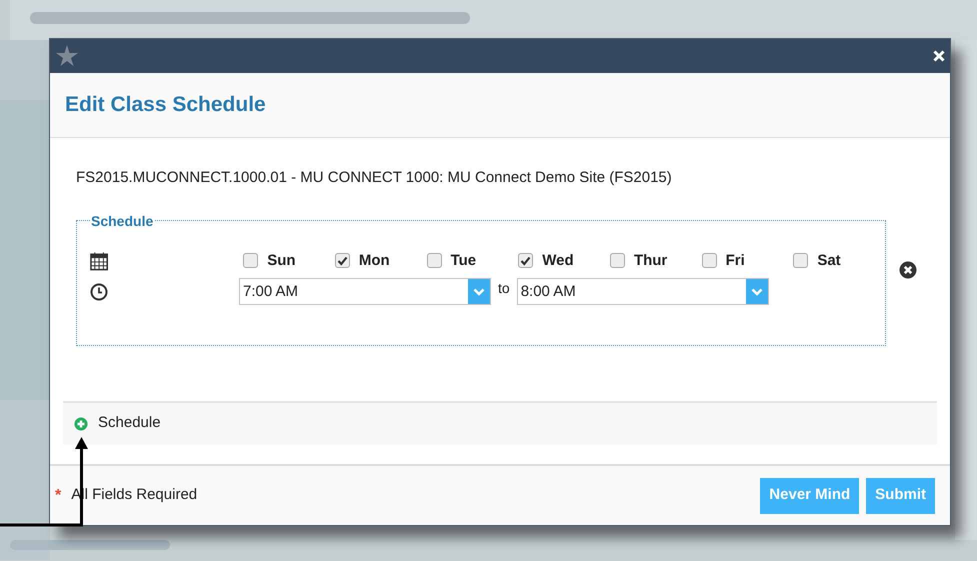 The height and width of the screenshot is (561, 977). What do you see at coordinates (365, 291) in the screenshot?
I see `start-time-select: 7:00 AM` at bounding box center [365, 291].